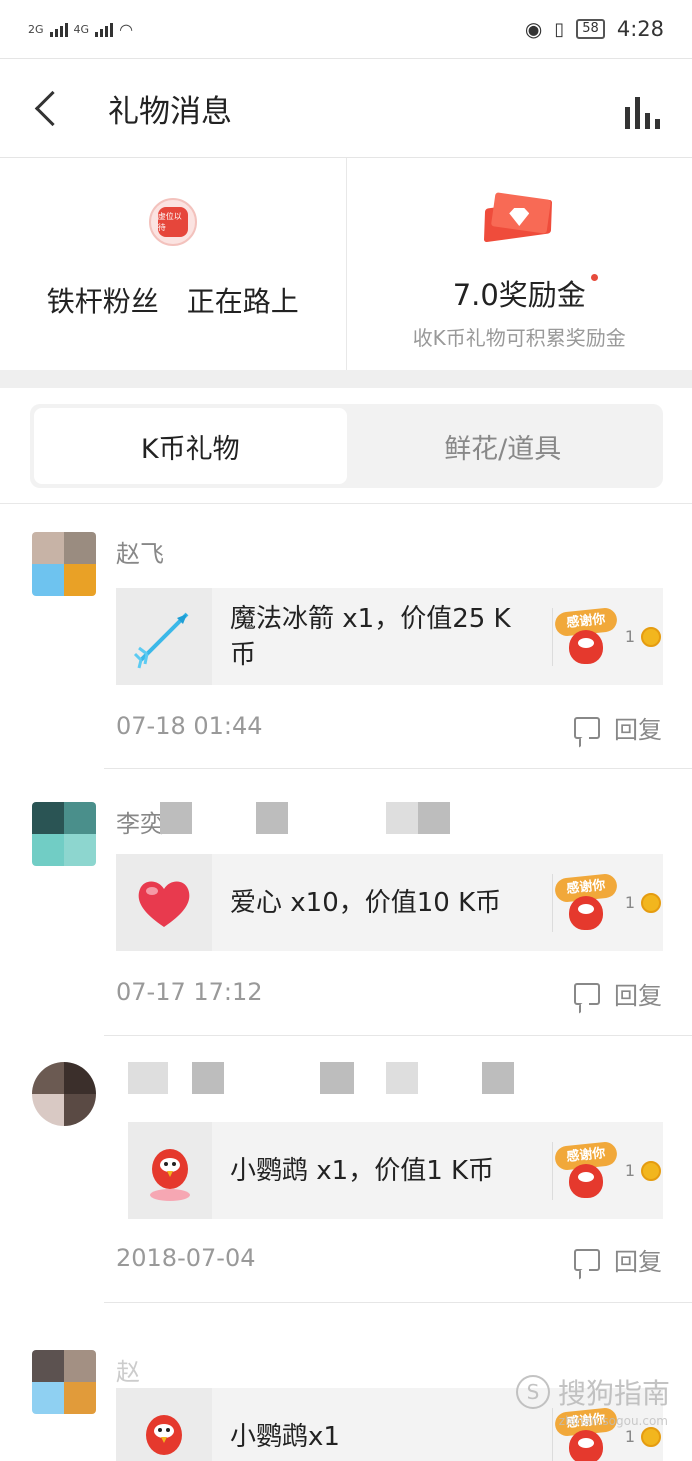  Describe the element at coordinates (503, 446) in the screenshot. I see `tab-flowers-props: 鲜花/道具` at that location.